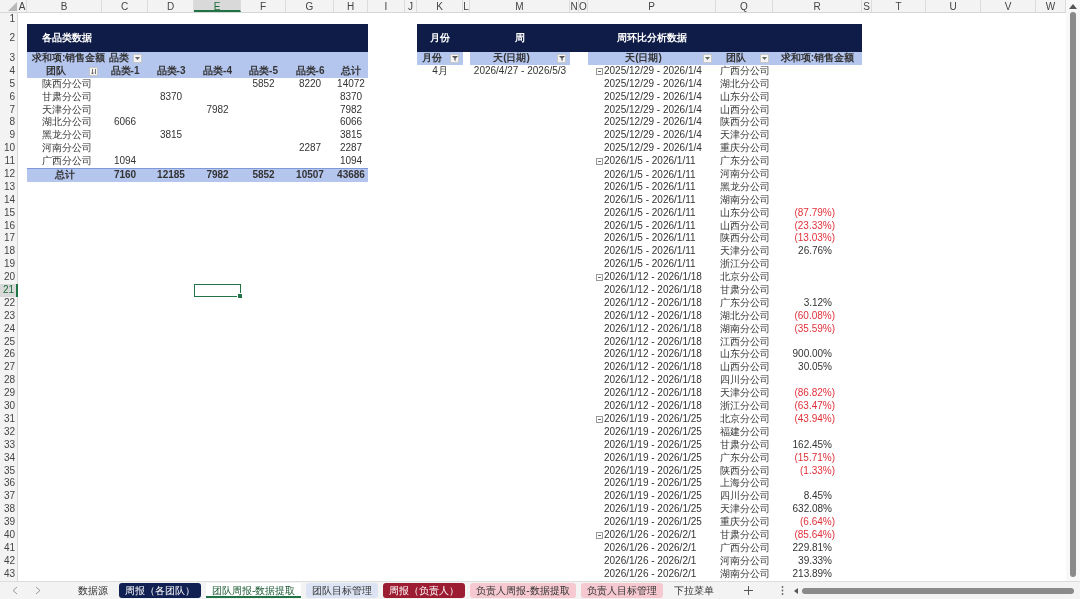 The height and width of the screenshot is (599, 1080). I want to click on team-name: 浙江分公司, so click(744, 406).